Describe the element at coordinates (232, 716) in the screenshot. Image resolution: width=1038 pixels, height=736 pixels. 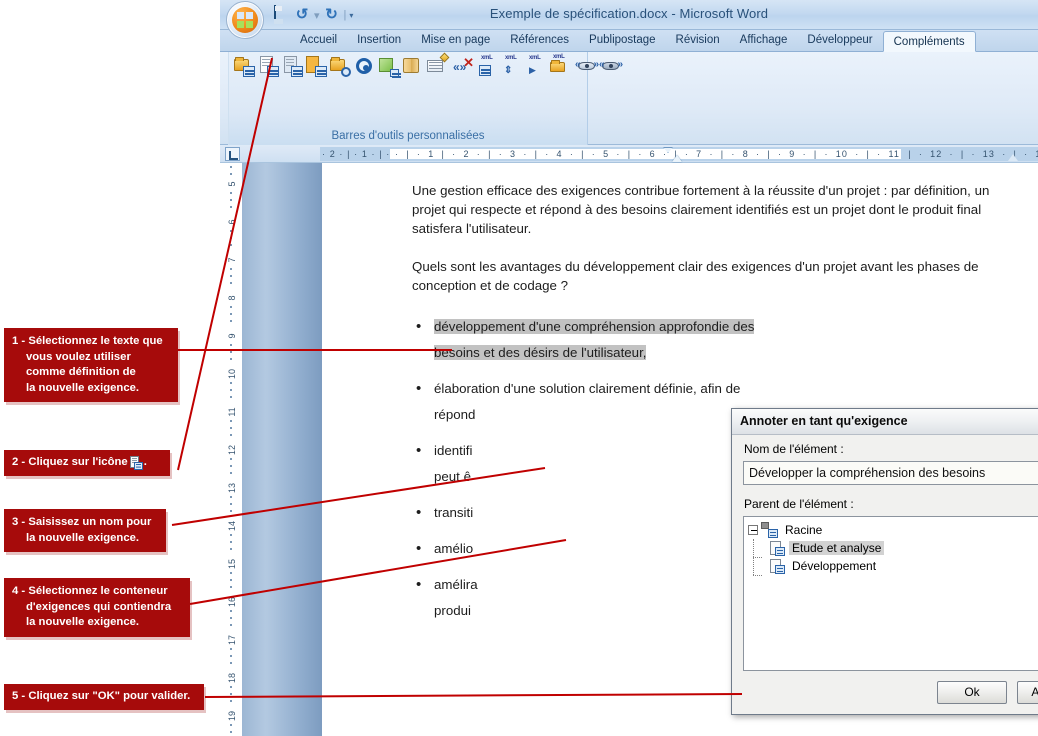
I see `vruler-tick: 19` at that location.